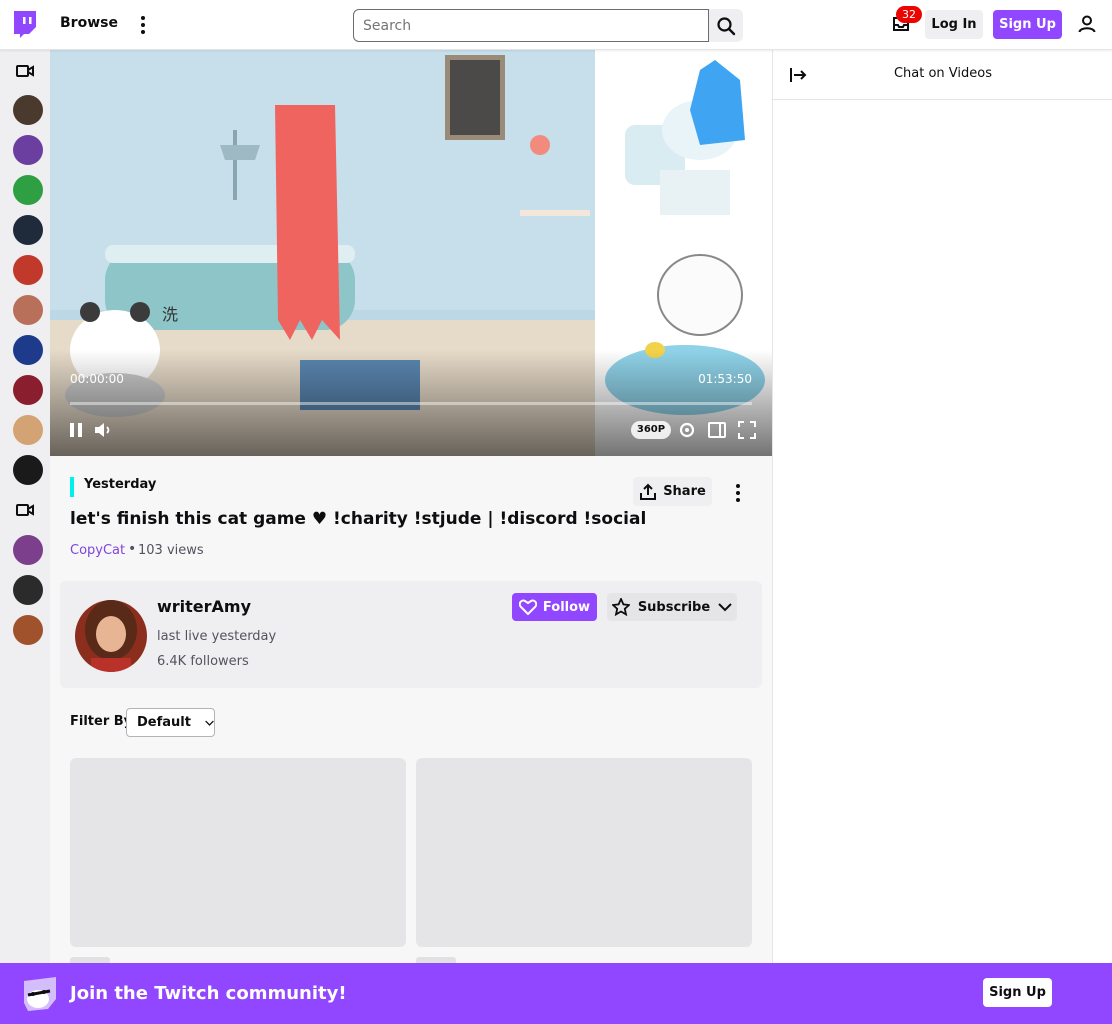 The image size is (1112, 1024). What do you see at coordinates (164, 722) in the screenshot?
I see `filter-selected-value: Default` at bounding box center [164, 722].